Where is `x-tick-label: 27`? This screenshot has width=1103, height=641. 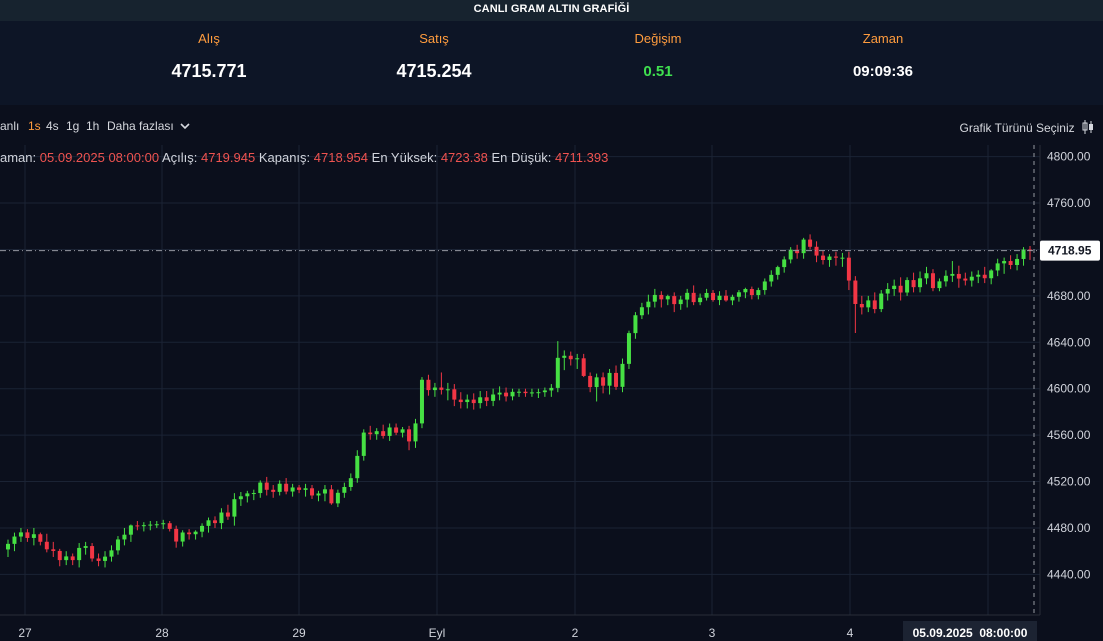 x-tick-label: 27 is located at coordinates (25, 633).